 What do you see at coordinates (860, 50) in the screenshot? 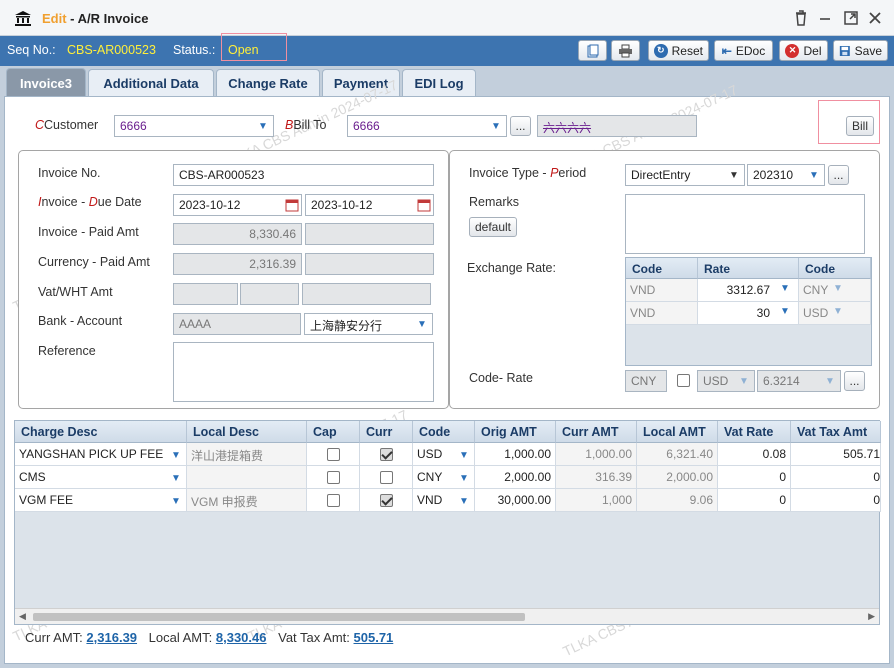
I see `save-button: Save` at bounding box center [860, 50].